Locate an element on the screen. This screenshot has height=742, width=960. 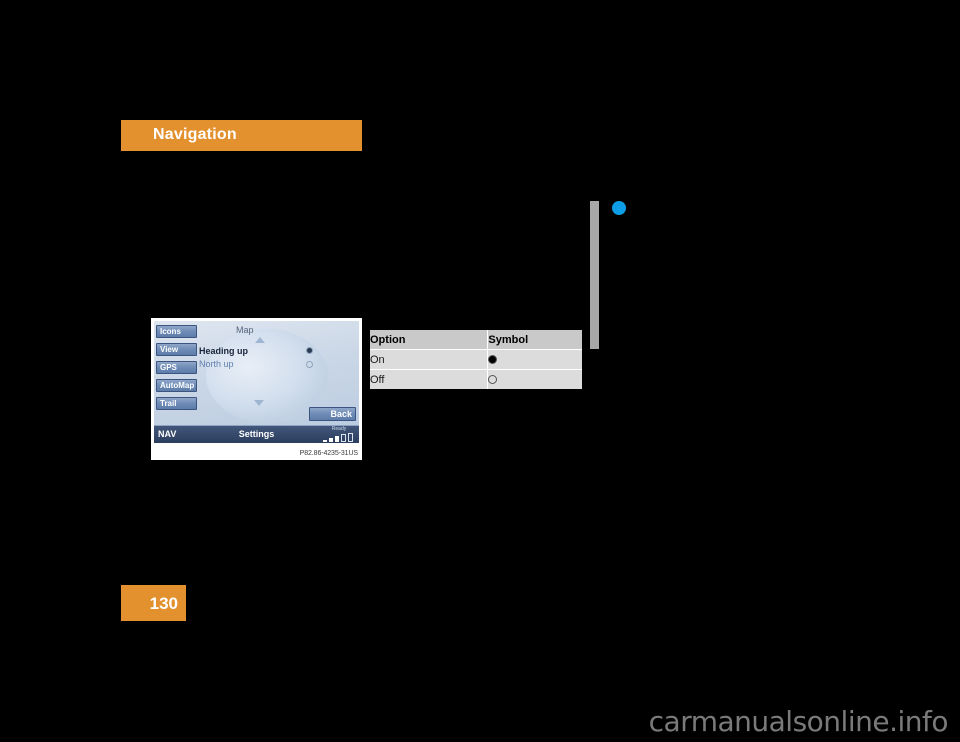
nav-side-button-icons: Icons is located at coordinates (176, 331).